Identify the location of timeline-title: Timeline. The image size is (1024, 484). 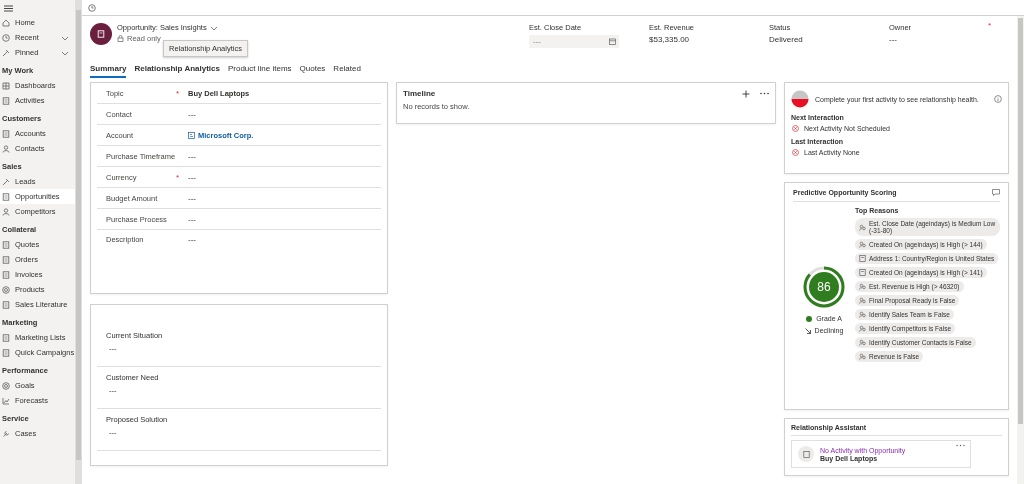
(420, 93).